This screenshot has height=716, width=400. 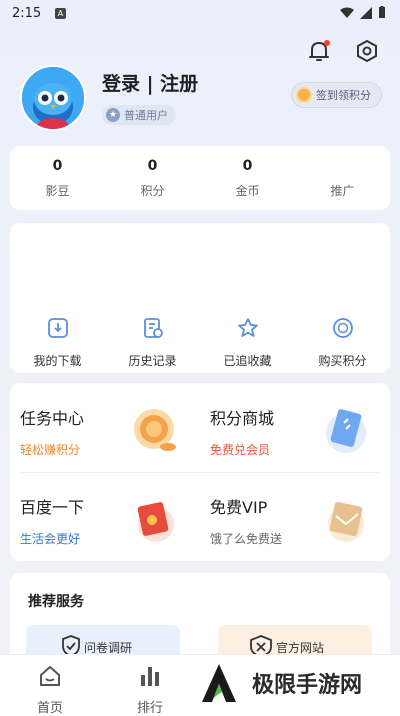 I want to click on cell-subtitle: 饿了么免费送, so click(x=246, y=539).